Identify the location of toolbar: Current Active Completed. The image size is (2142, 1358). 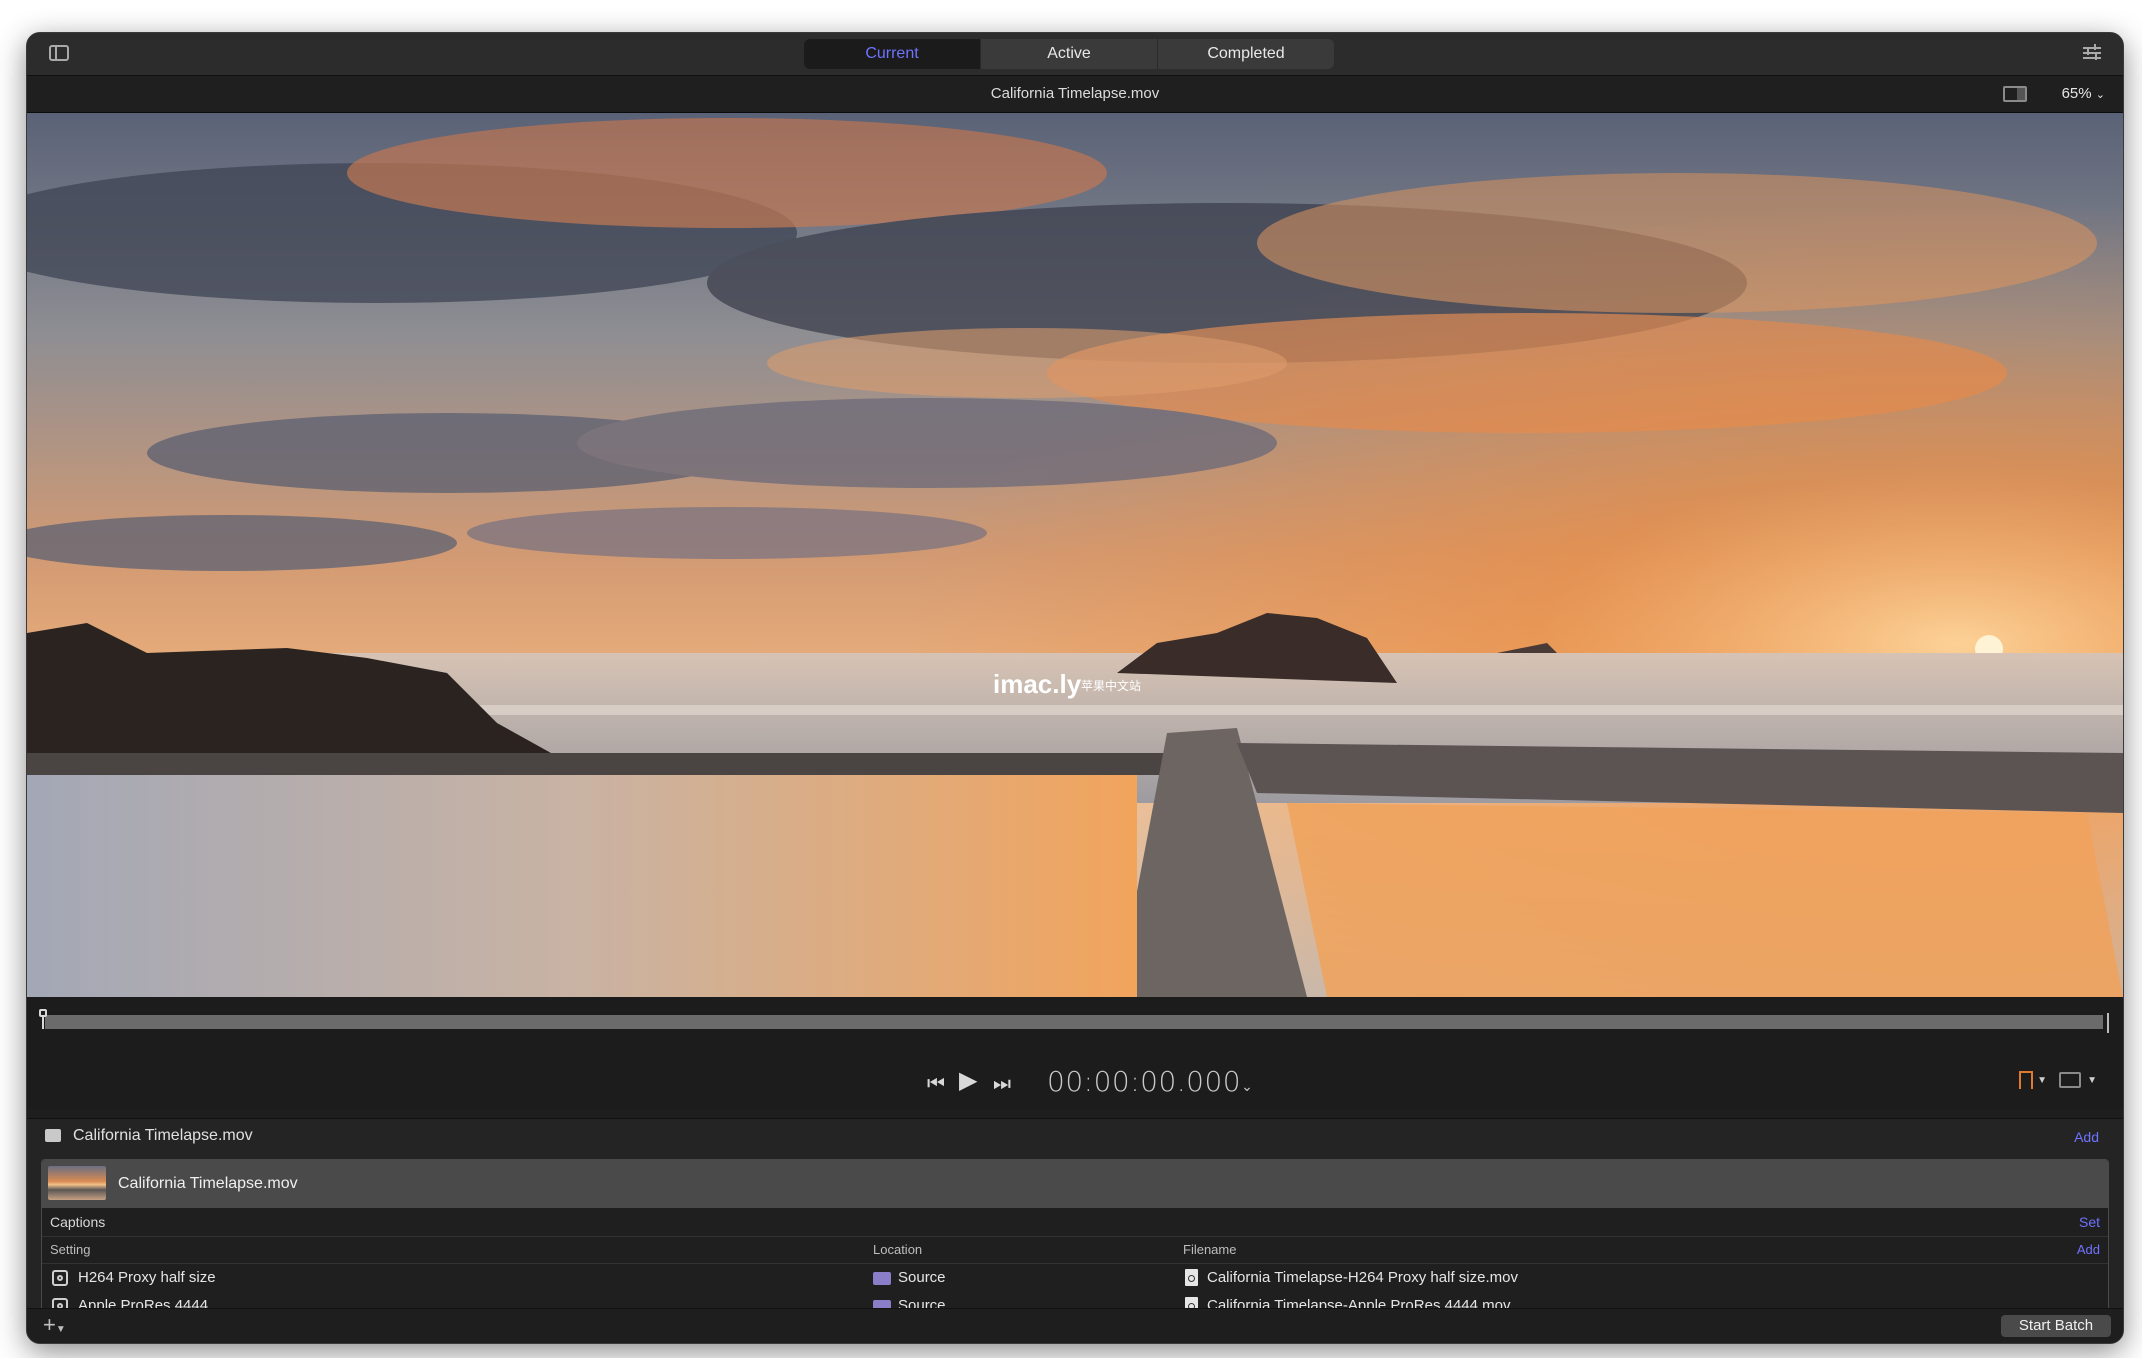
(1075, 54).